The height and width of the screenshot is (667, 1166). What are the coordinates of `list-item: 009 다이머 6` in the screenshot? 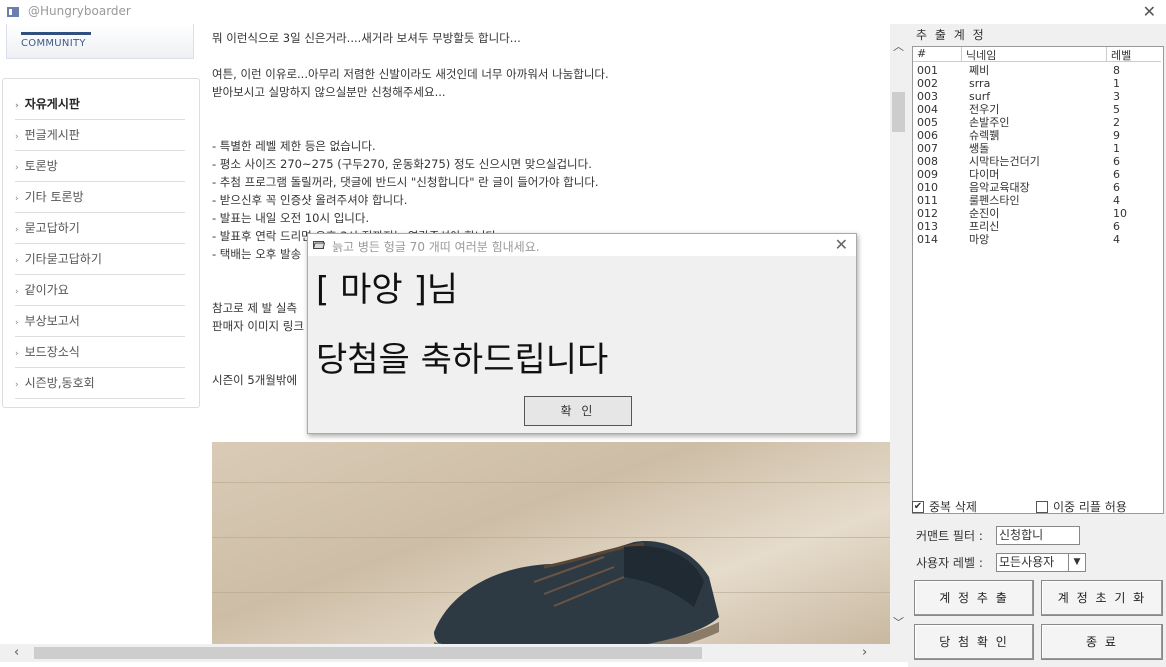 It's located at (1037, 174).